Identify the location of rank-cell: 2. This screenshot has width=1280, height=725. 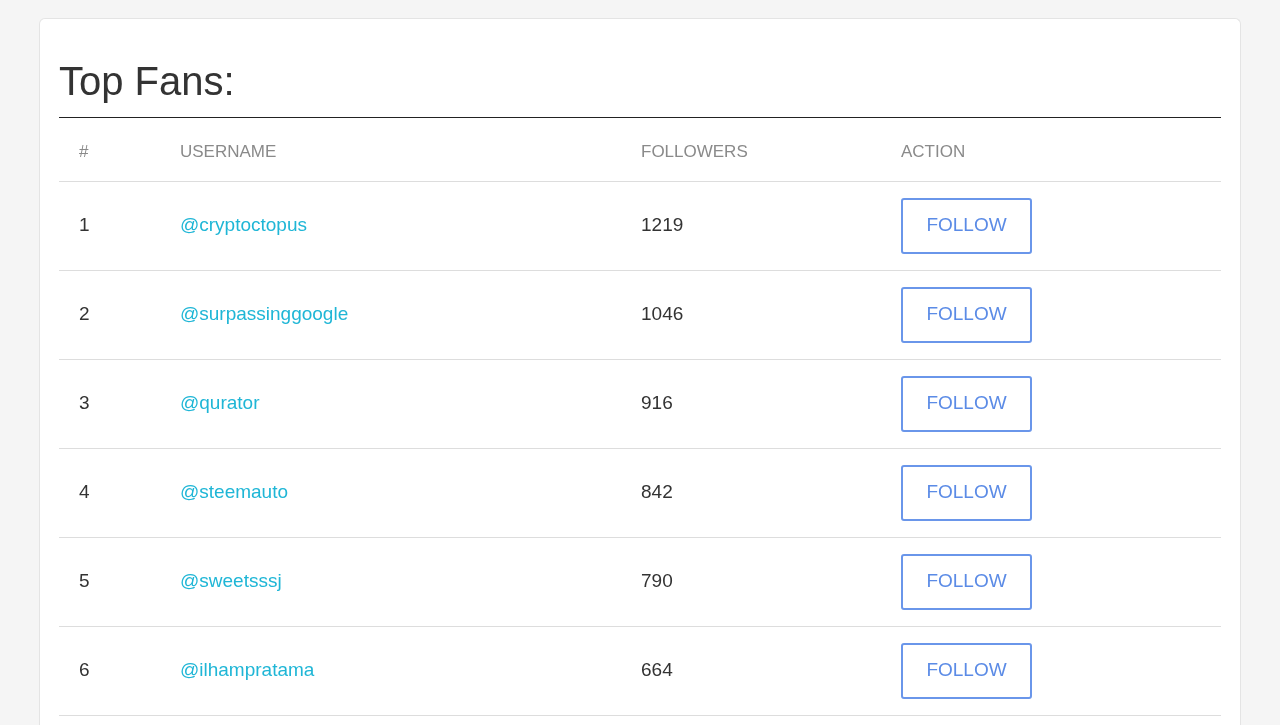
(109, 314).